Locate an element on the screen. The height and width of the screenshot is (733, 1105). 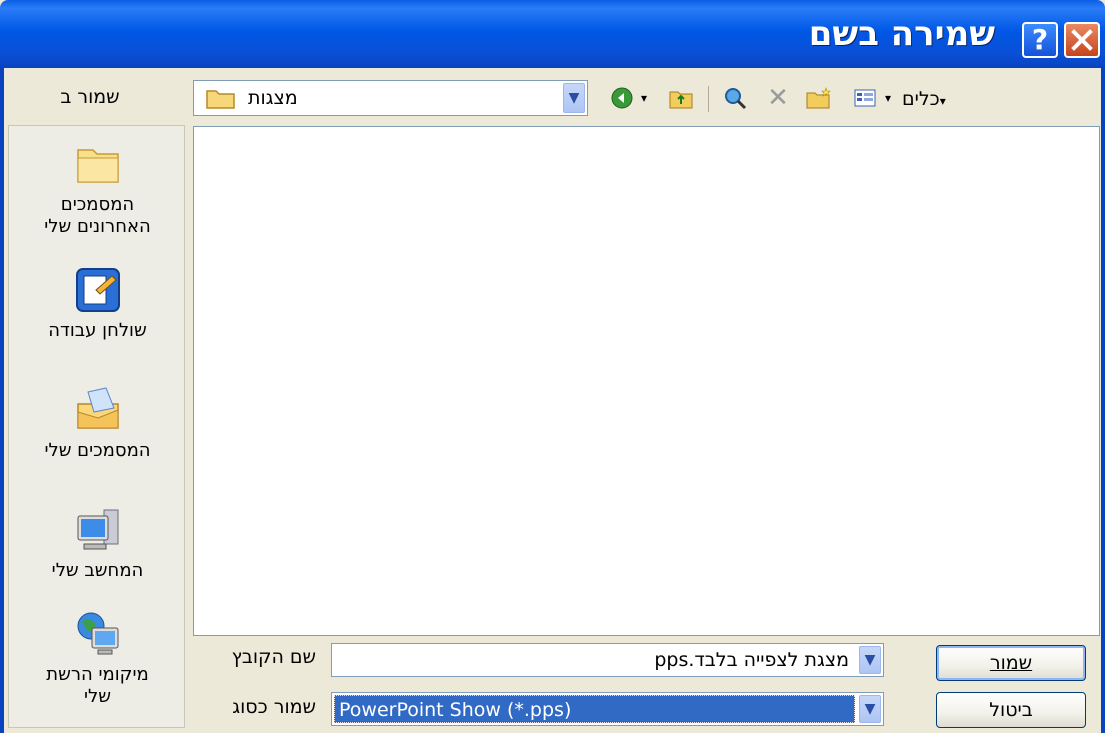
views-button is located at coordinates (865, 98).